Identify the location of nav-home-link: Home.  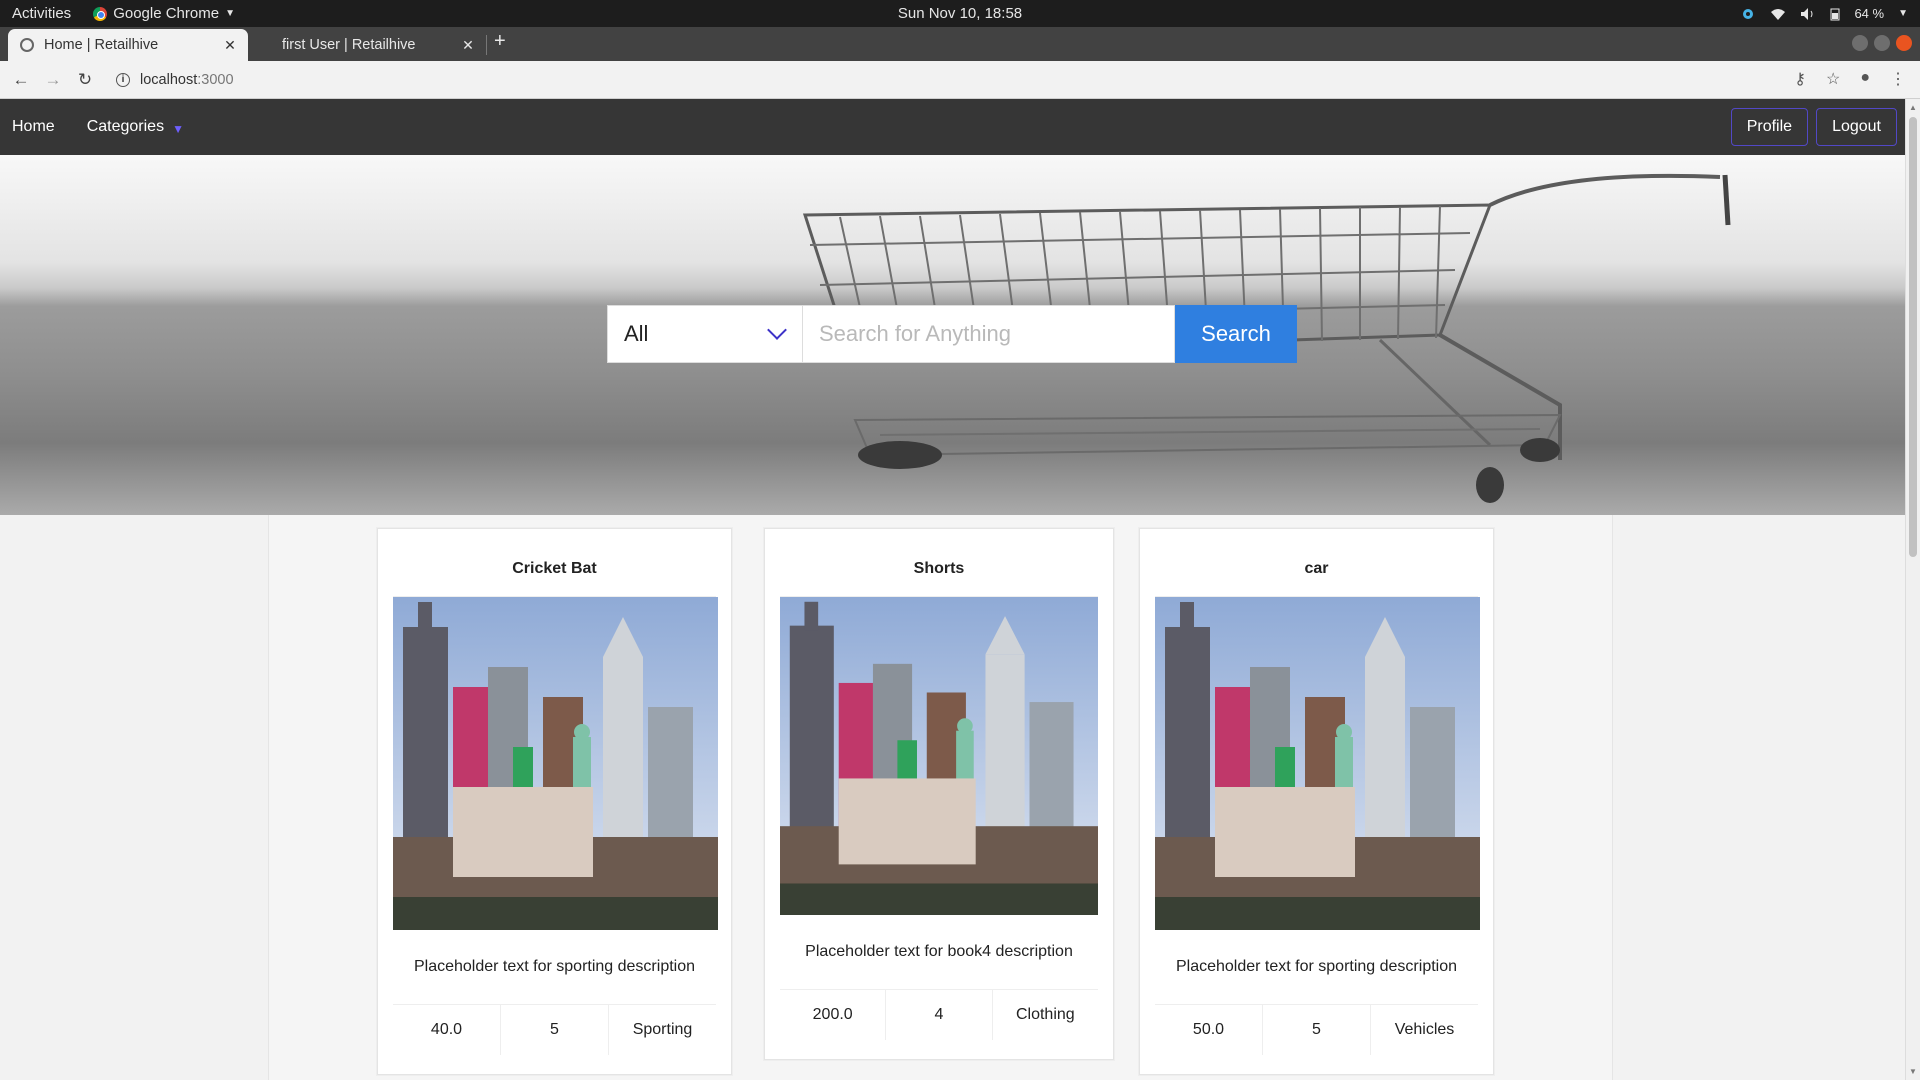
(33, 127).